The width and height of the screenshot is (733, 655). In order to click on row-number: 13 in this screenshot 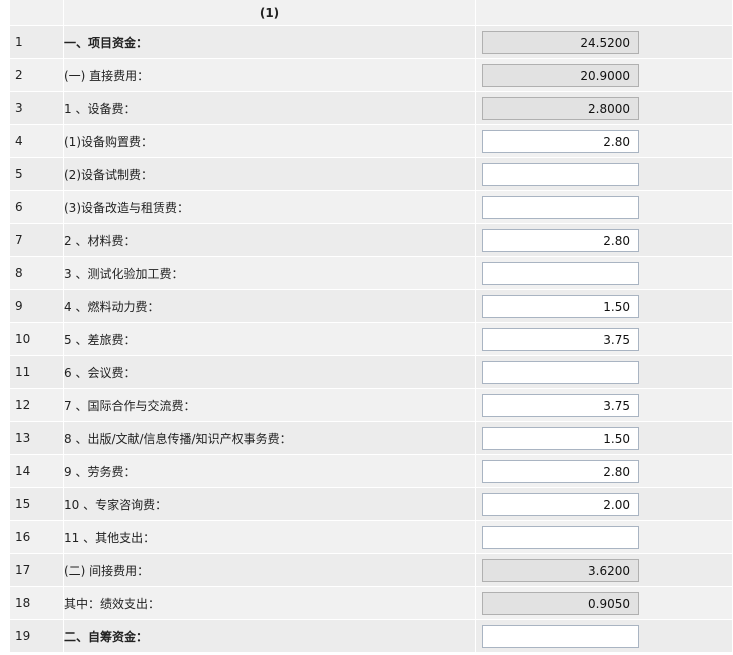, I will do `click(37, 438)`.